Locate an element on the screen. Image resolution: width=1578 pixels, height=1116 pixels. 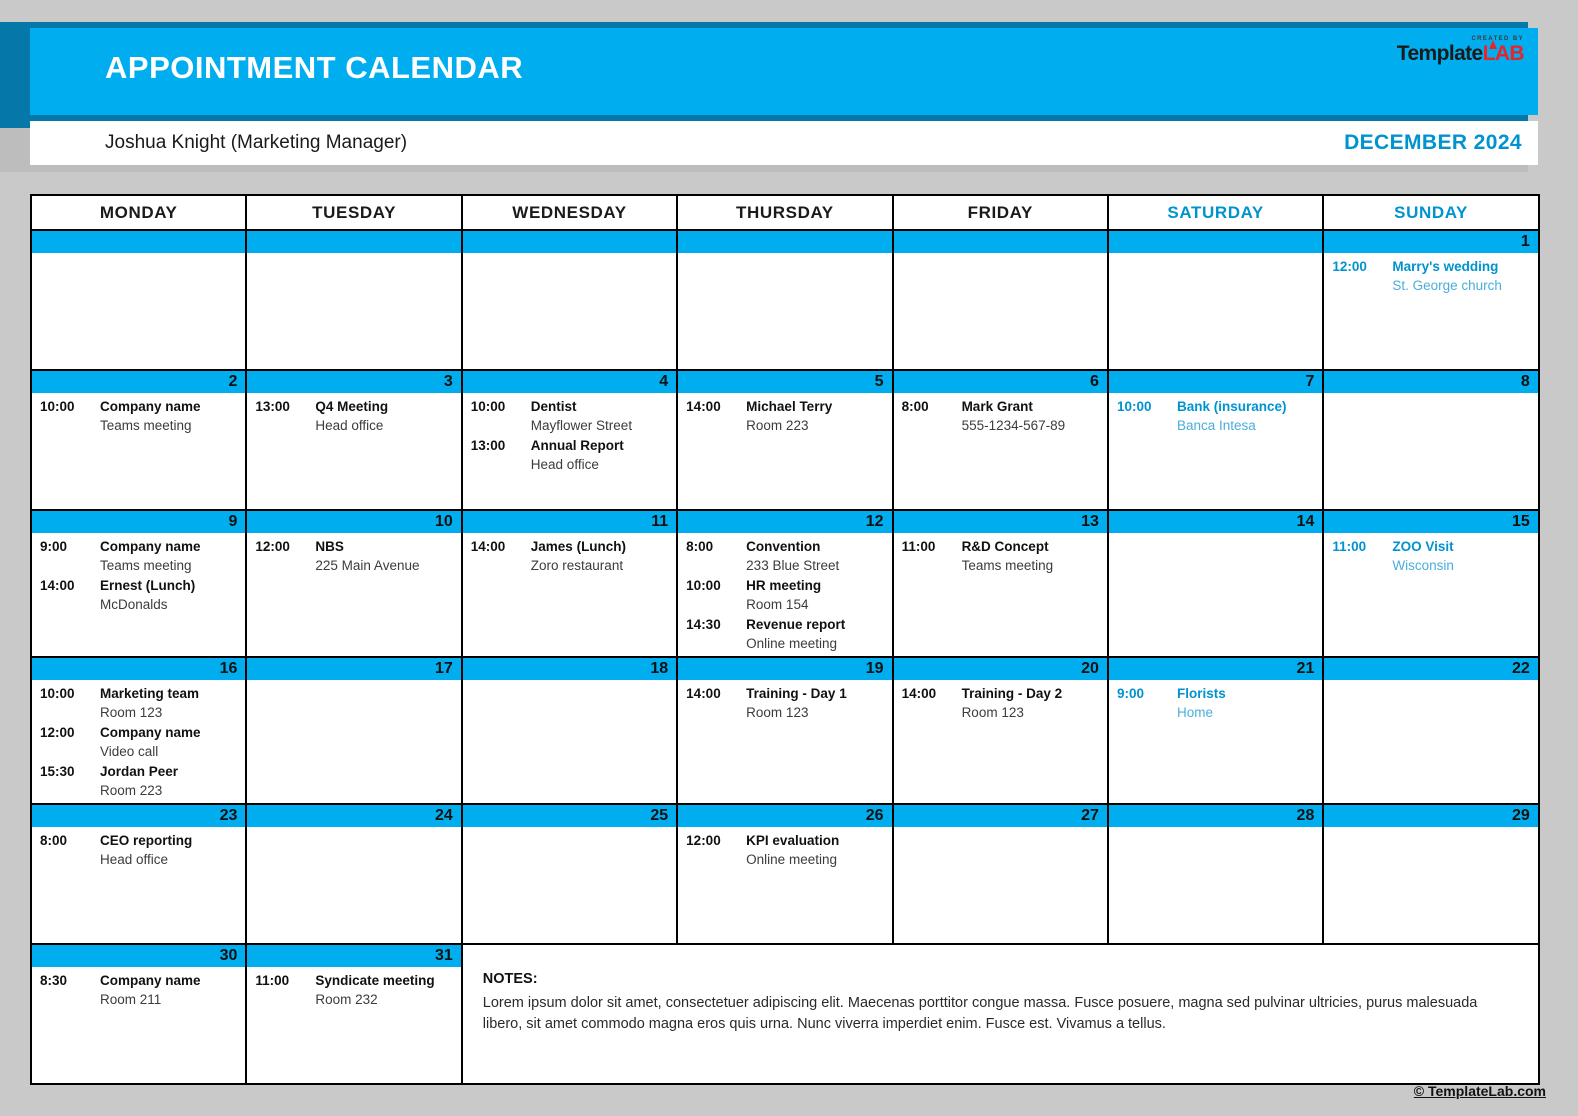
day-cell-21: 21 9:00 Florists Home is located at coordinates (1215, 731).